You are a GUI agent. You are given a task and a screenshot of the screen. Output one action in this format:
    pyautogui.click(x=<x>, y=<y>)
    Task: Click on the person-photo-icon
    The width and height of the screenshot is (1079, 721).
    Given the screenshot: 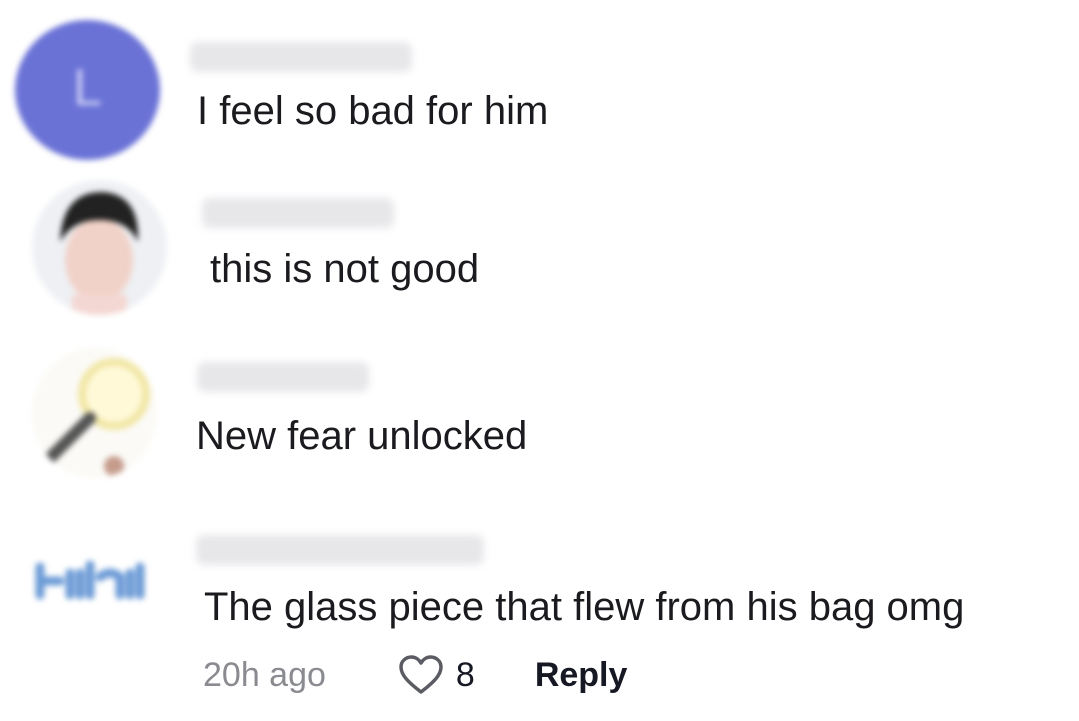 What is the action you would take?
    pyautogui.click(x=99, y=247)
    